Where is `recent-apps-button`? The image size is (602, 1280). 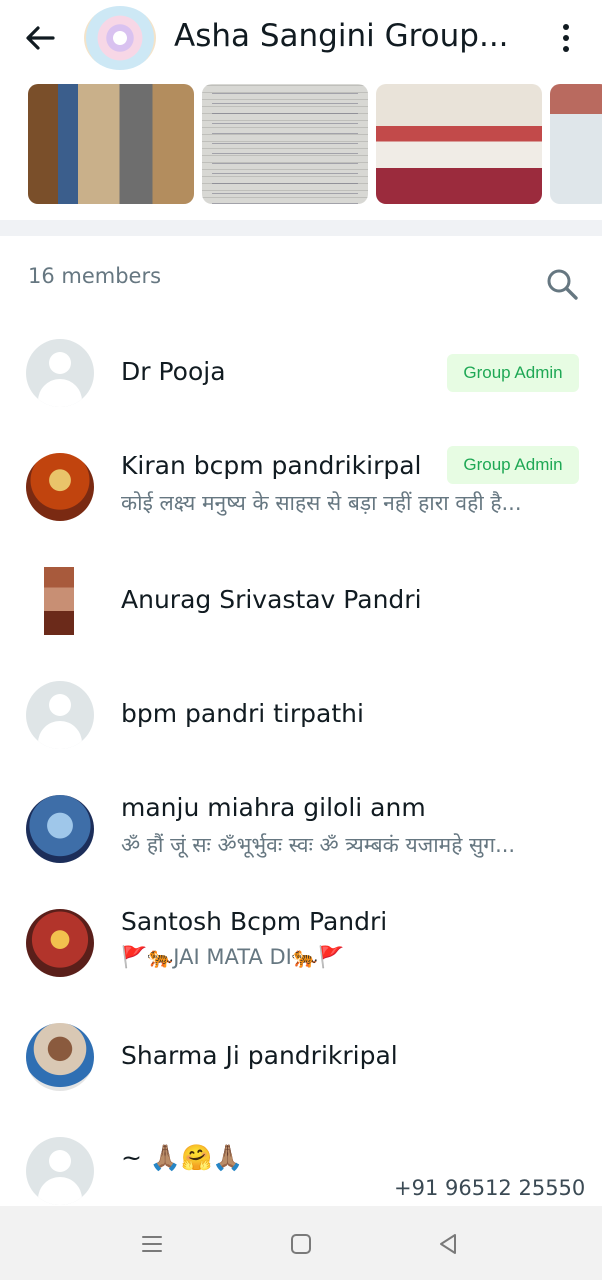
recent-apps-button is located at coordinates (152, 1244).